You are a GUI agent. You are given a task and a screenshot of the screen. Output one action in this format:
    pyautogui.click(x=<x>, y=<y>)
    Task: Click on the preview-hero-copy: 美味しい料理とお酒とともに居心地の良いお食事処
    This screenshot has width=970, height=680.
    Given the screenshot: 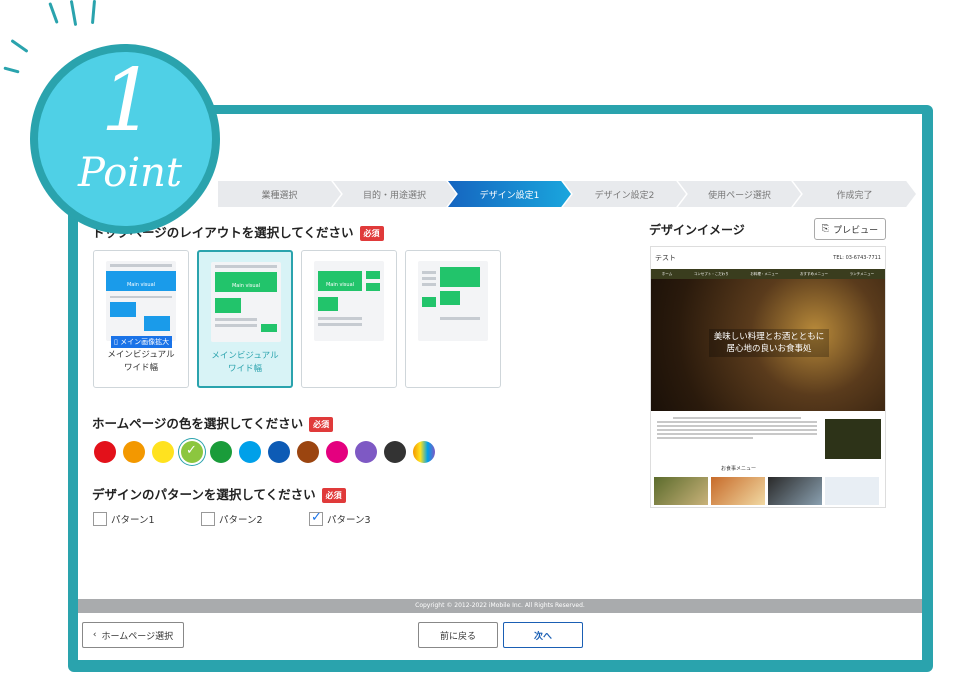 What is the action you would take?
    pyautogui.click(x=769, y=343)
    